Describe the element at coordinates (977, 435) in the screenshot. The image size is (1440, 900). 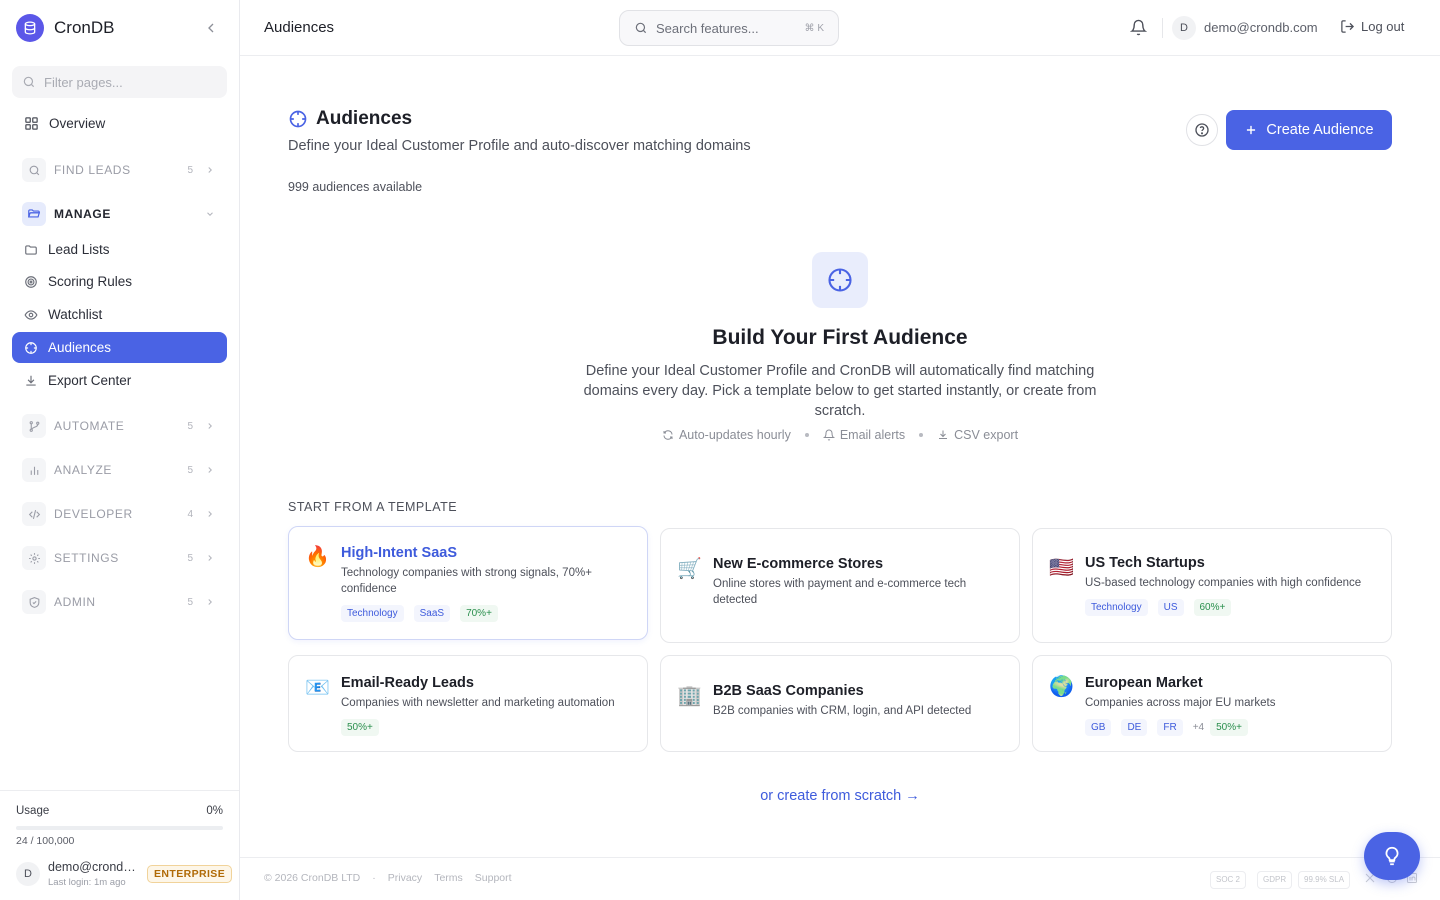
I see `feature-csv-export: CSV export` at that location.